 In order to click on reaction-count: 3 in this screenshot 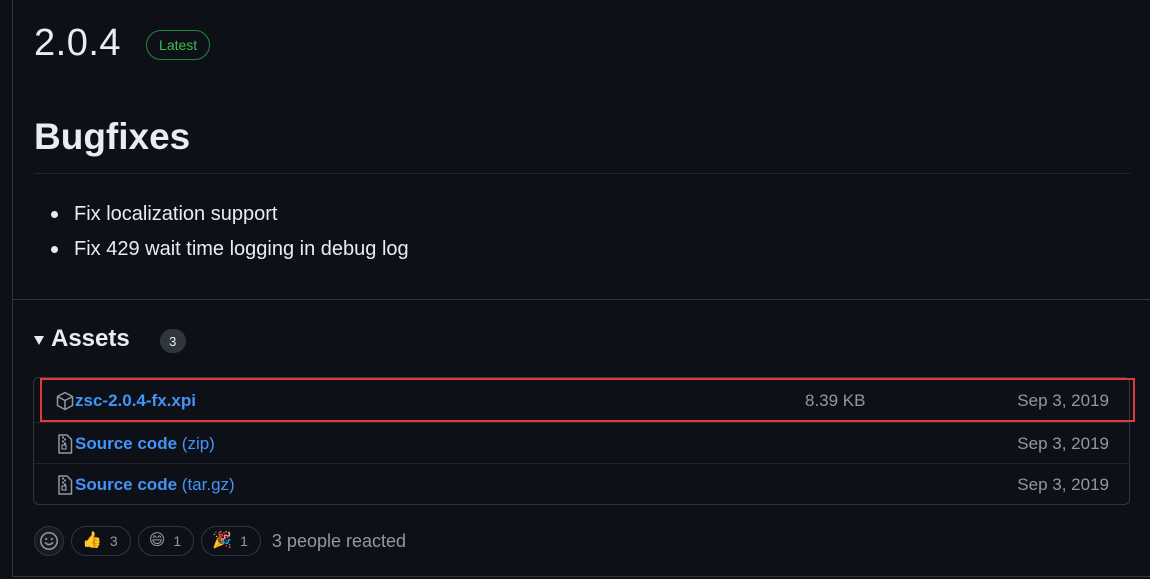, I will do `click(113, 541)`.